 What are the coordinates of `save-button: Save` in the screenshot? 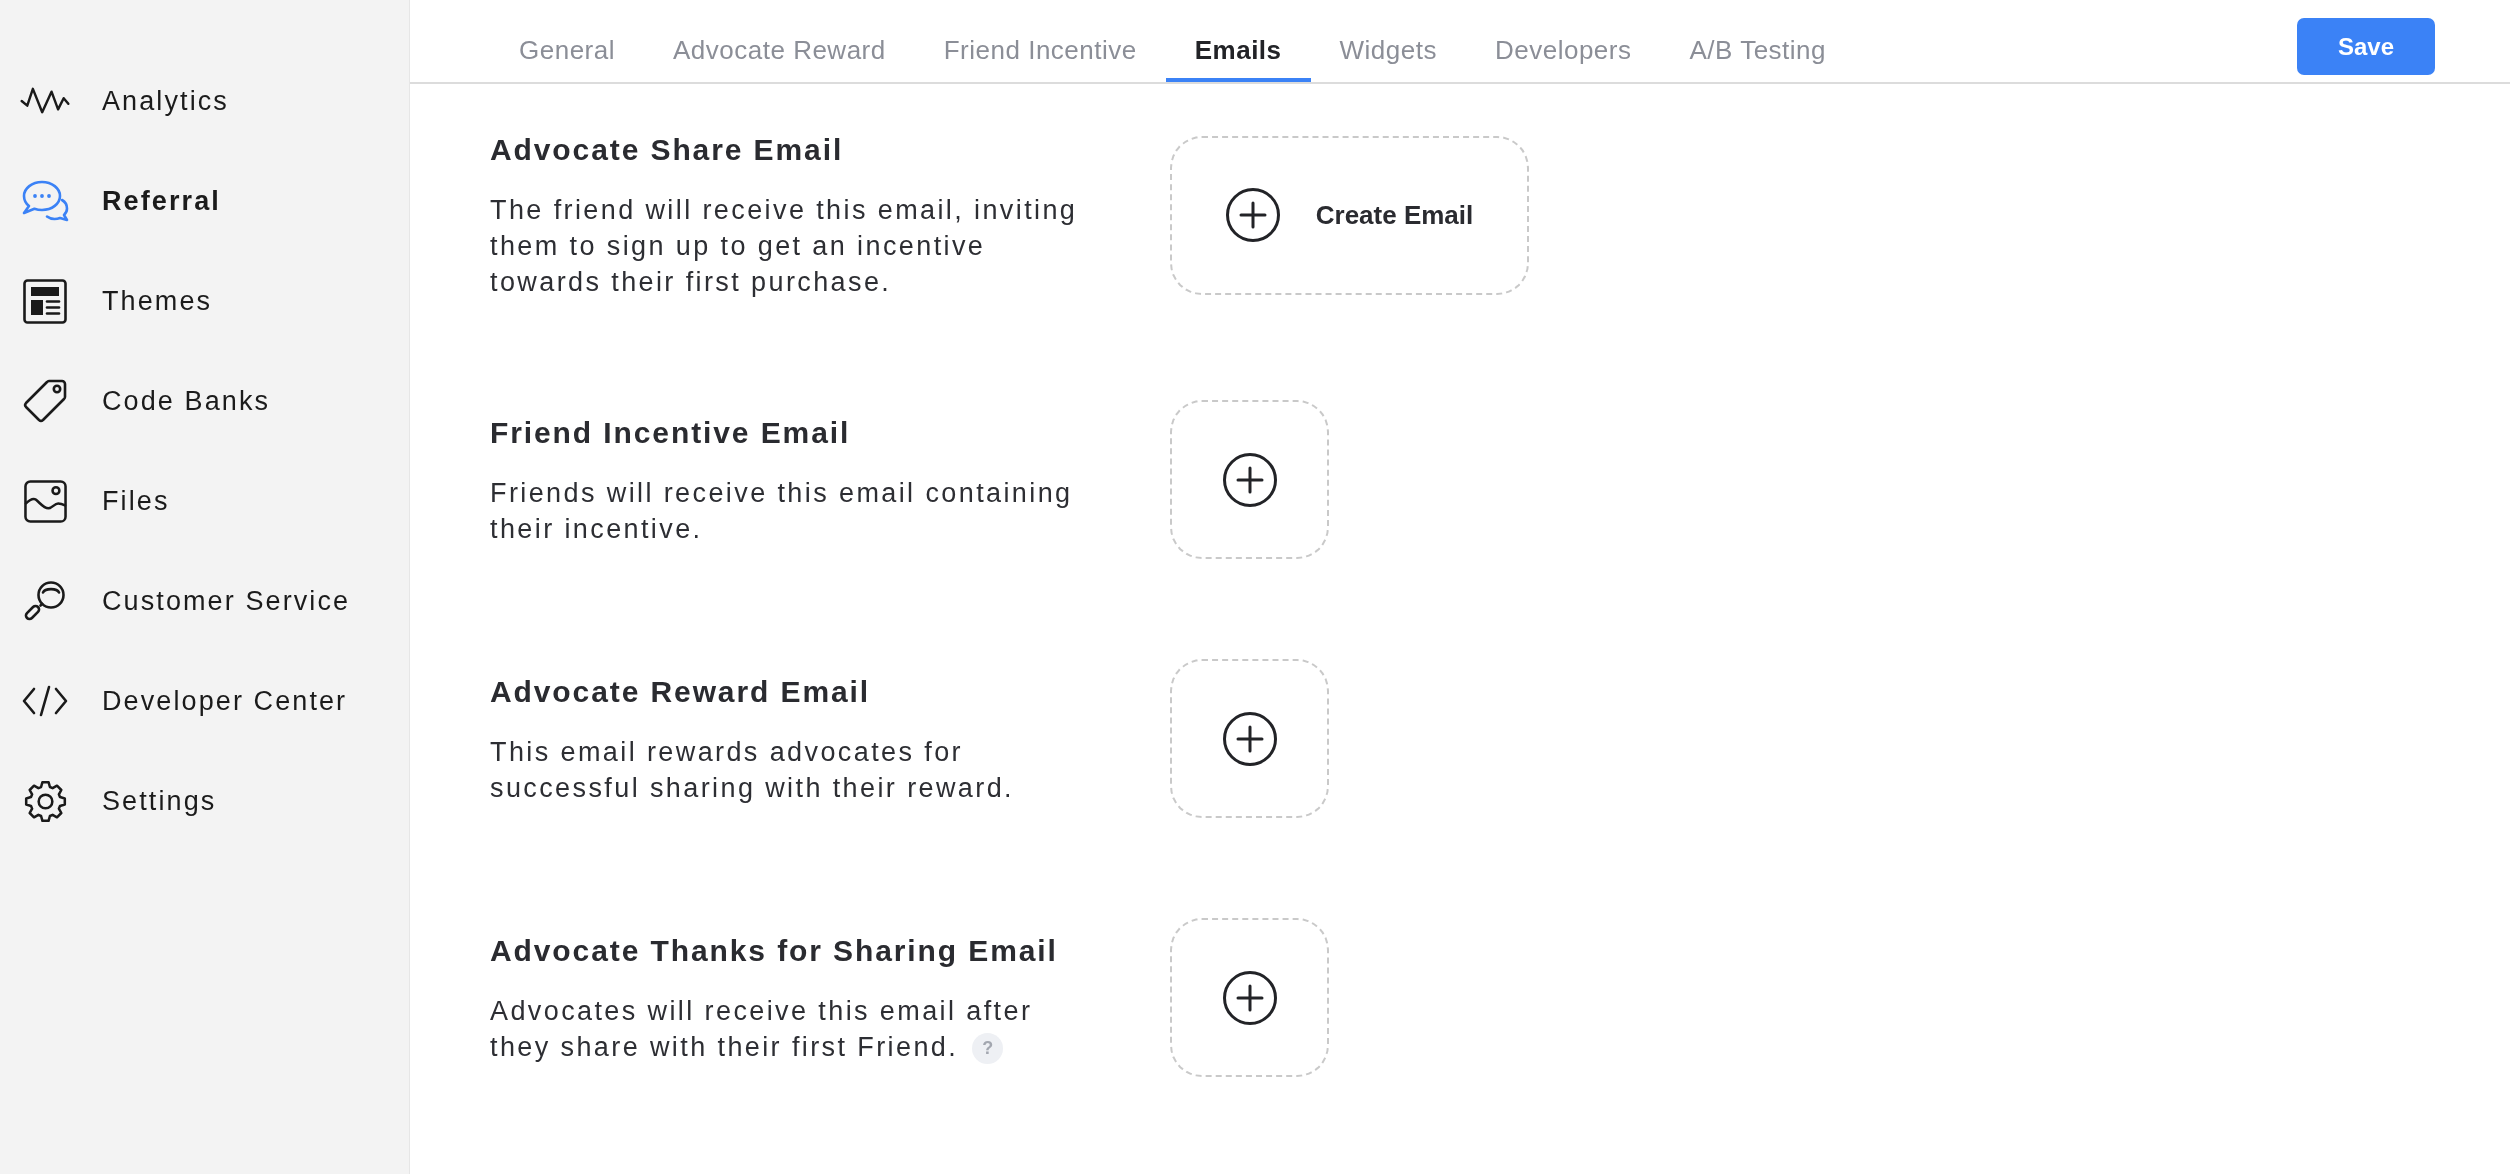 It's located at (2366, 46).